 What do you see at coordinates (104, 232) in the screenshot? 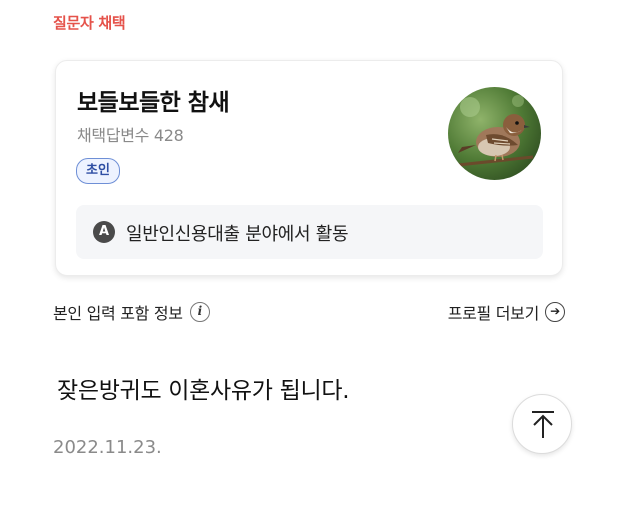
I see `field-a-icon: A` at bounding box center [104, 232].